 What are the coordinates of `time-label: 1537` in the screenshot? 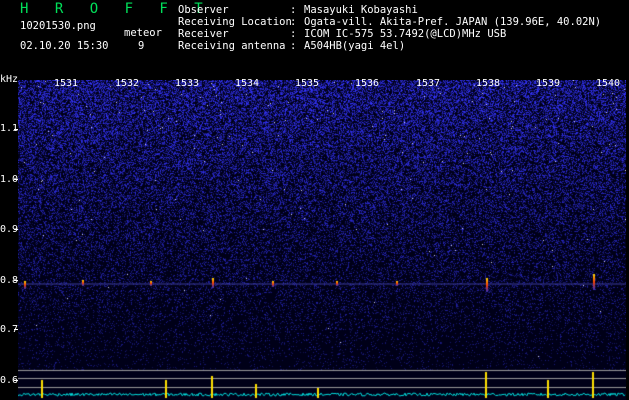 It's located at (428, 83).